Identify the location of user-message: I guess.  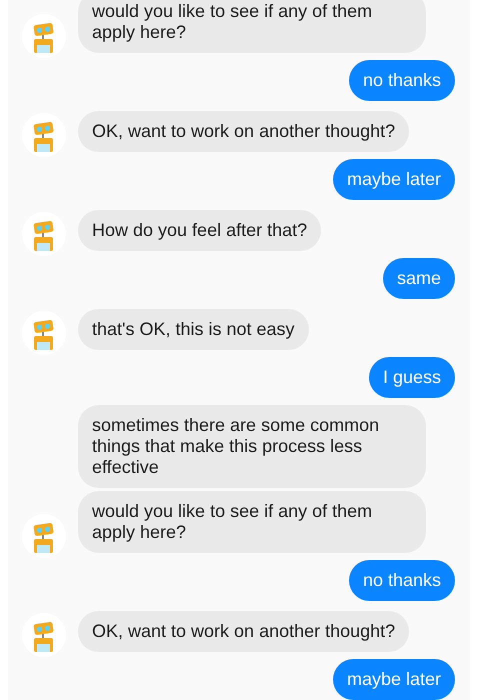
(411, 377).